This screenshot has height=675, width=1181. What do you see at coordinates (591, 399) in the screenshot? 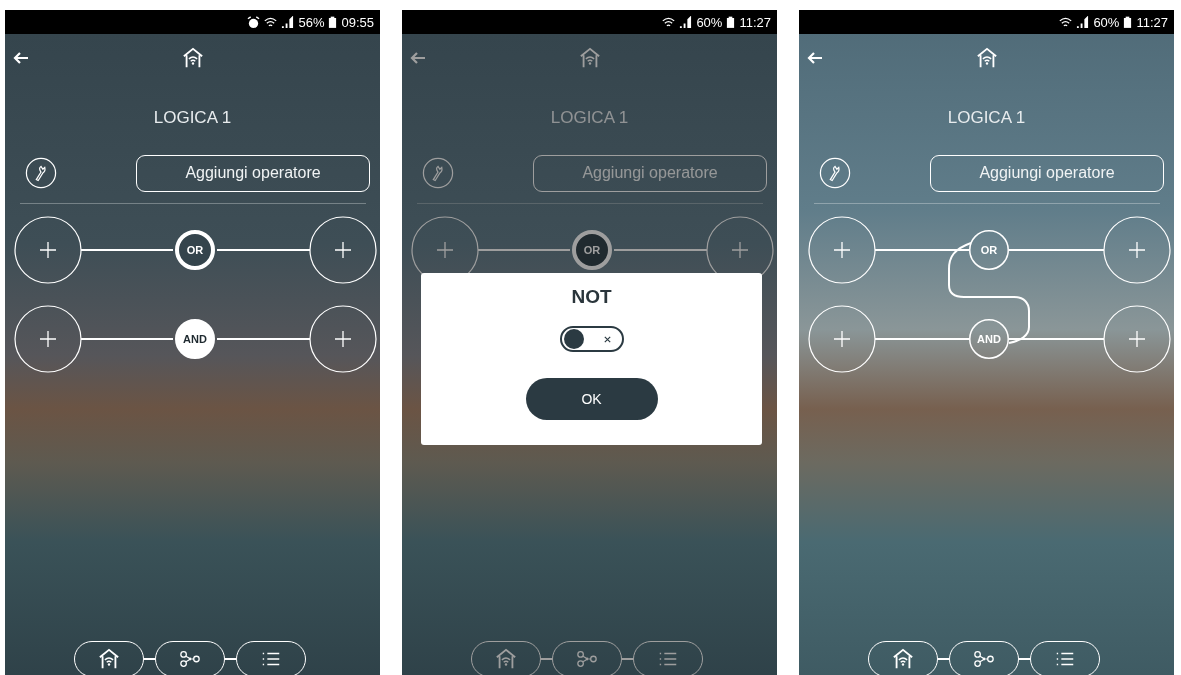
I see `ok-button: OK` at bounding box center [591, 399].